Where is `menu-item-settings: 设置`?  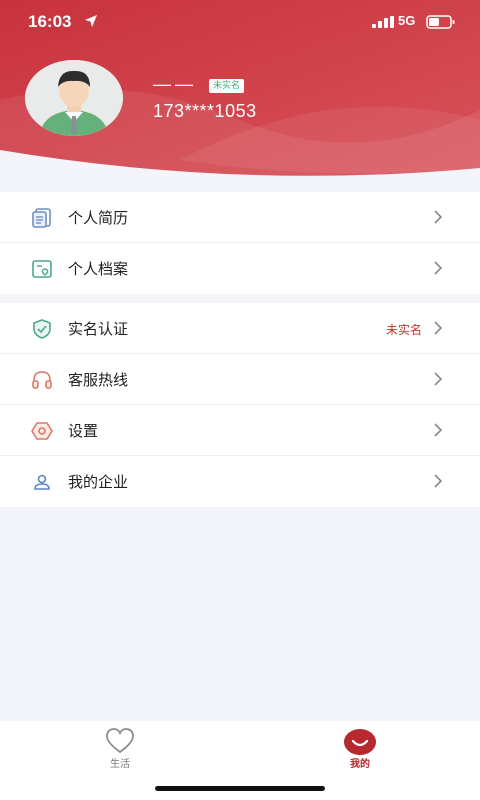
menu-item-settings: 设置 is located at coordinates (240, 430).